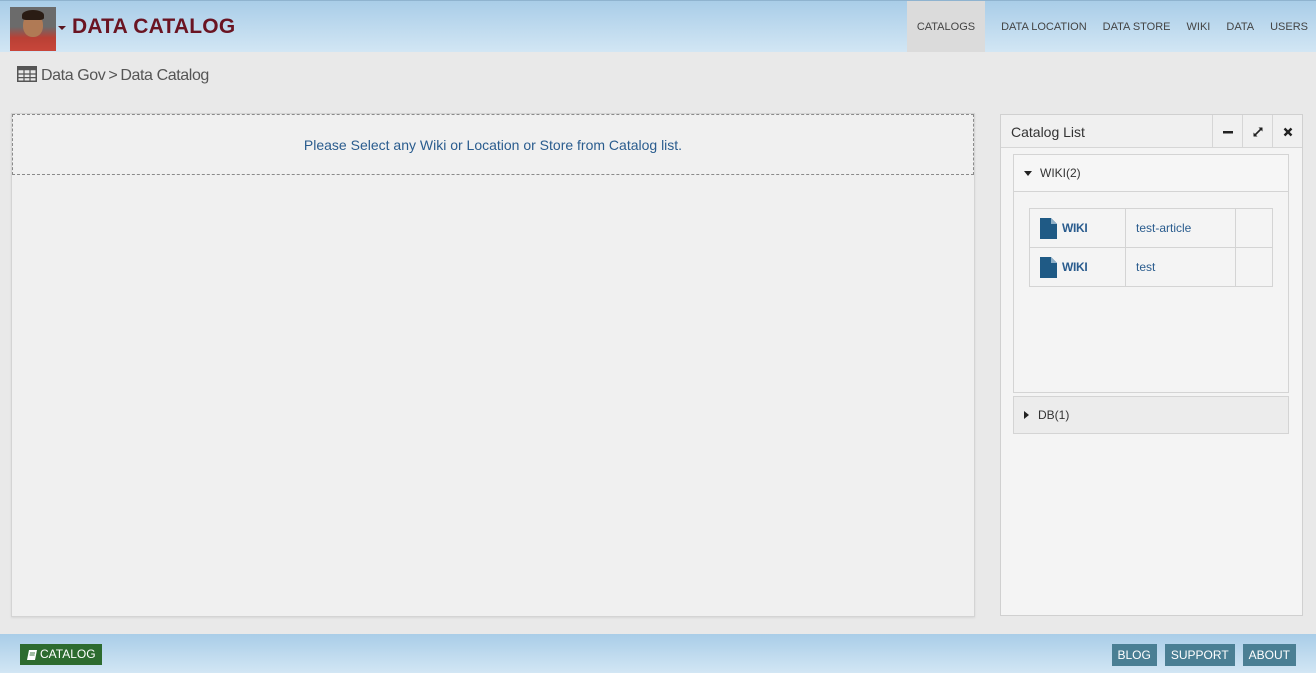 The height and width of the screenshot is (673, 1316). What do you see at coordinates (658, 653) in the screenshot?
I see `footer-bar: CATALOG BLOG SUPPORT ABOUT` at bounding box center [658, 653].